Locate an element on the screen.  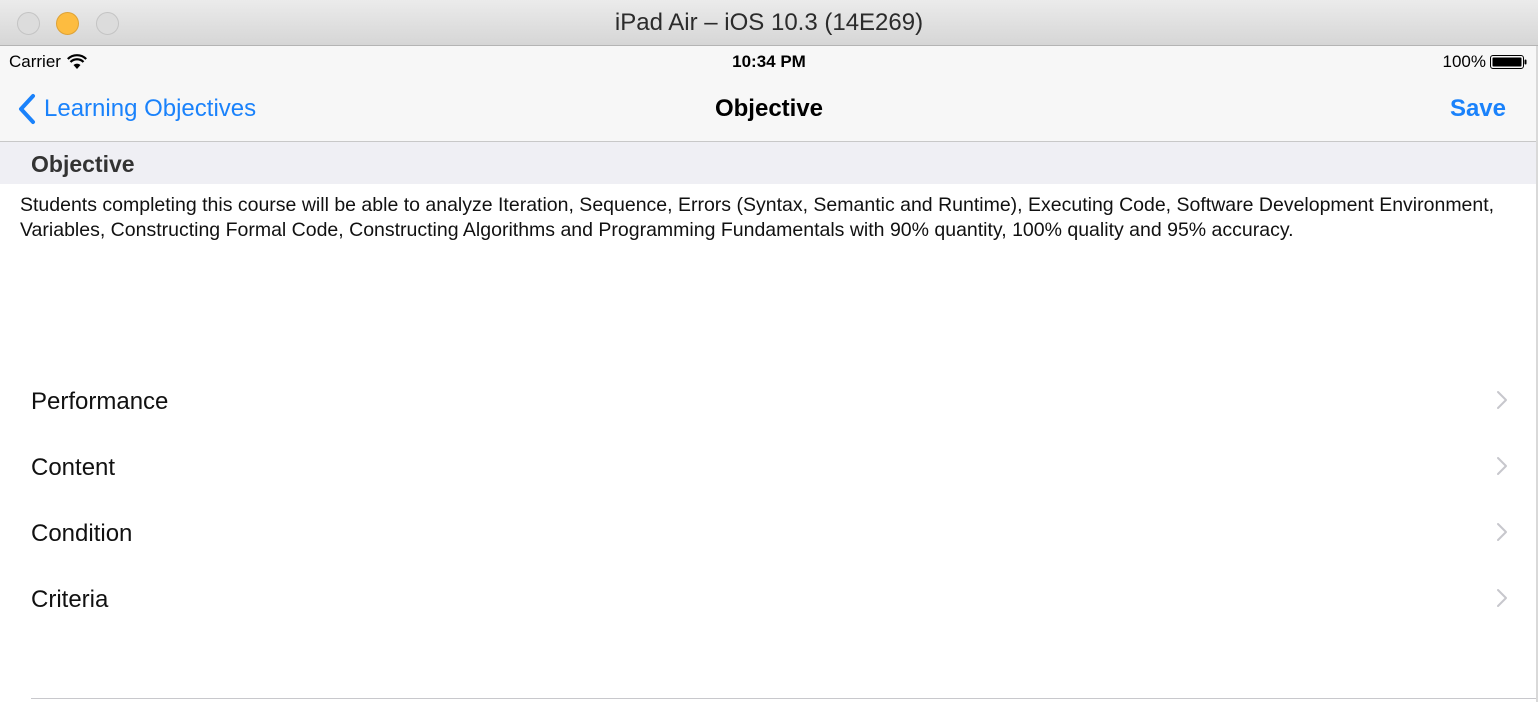
back-button: Learning Objectives is located at coordinates (136, 109).